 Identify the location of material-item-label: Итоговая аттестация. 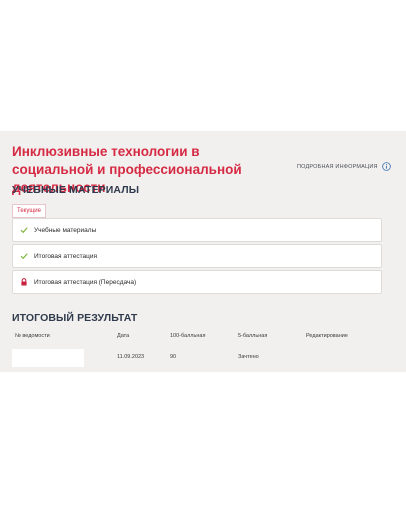
(65, 256).